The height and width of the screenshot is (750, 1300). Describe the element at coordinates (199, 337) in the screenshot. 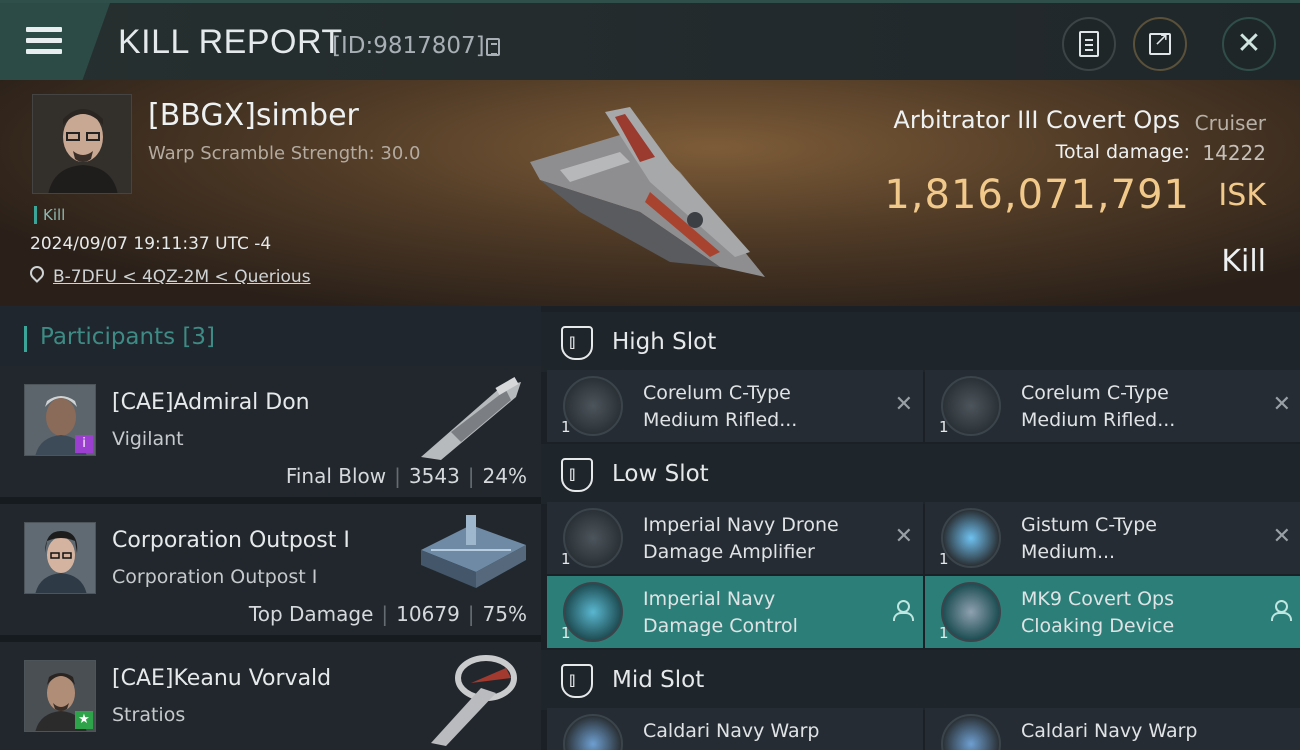

I see `participants-count: [3]` at that location.